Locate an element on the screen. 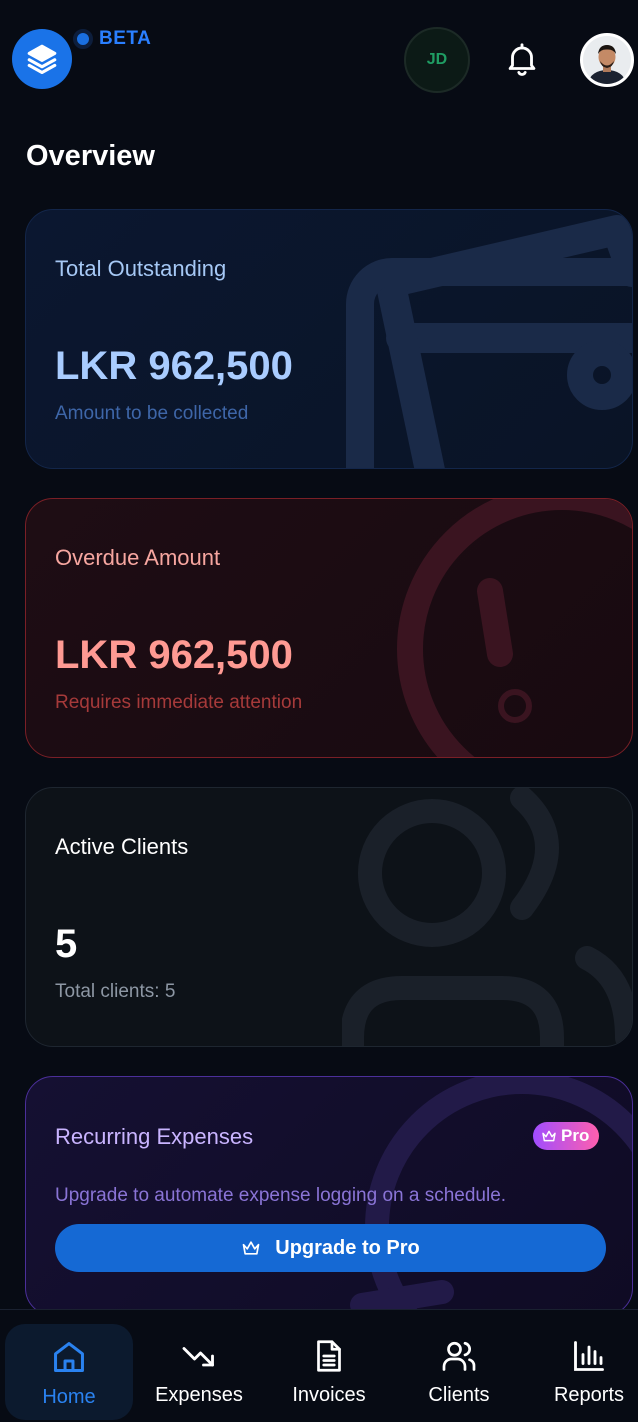  nav-item-expenses: Expenses is located at coordinates (199, 1372).